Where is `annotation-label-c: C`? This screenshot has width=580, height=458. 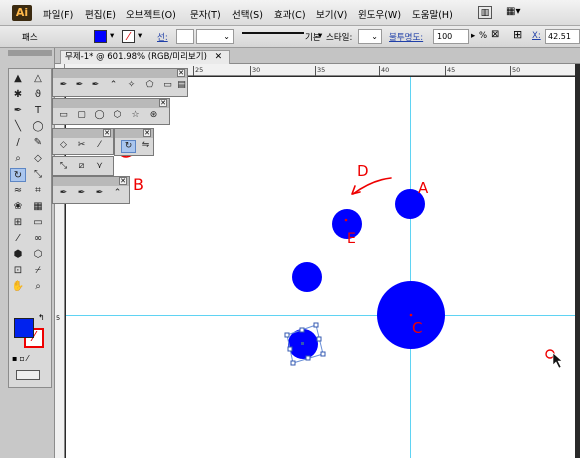
annotation-label-c: C is located at coordinates (417, 328).